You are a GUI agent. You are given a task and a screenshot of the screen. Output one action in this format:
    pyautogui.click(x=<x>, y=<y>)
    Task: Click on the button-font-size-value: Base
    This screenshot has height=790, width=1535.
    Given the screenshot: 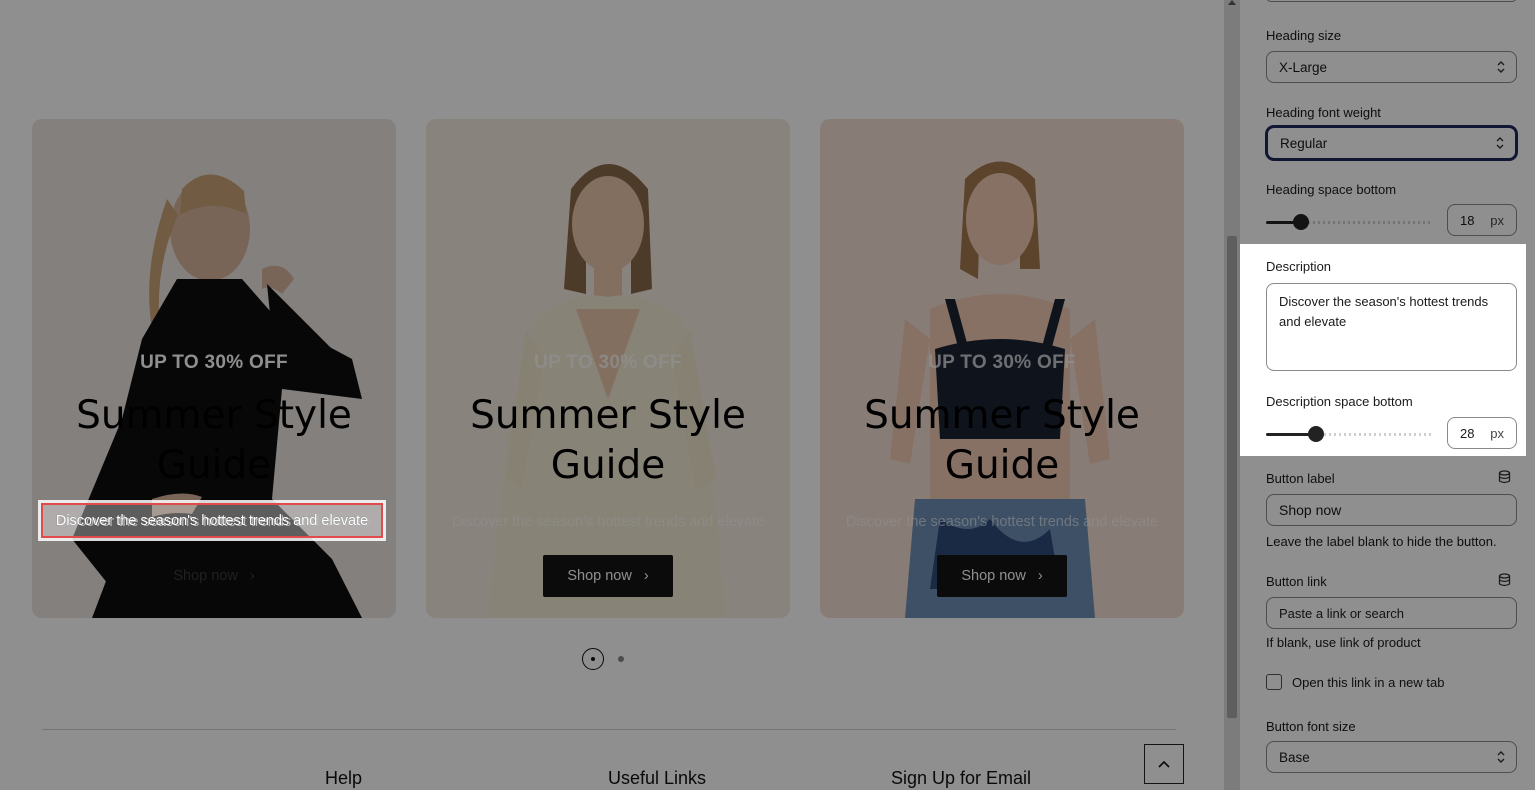 What is the action you would take?
    pyautogui.click(x=1294, y=757)
    